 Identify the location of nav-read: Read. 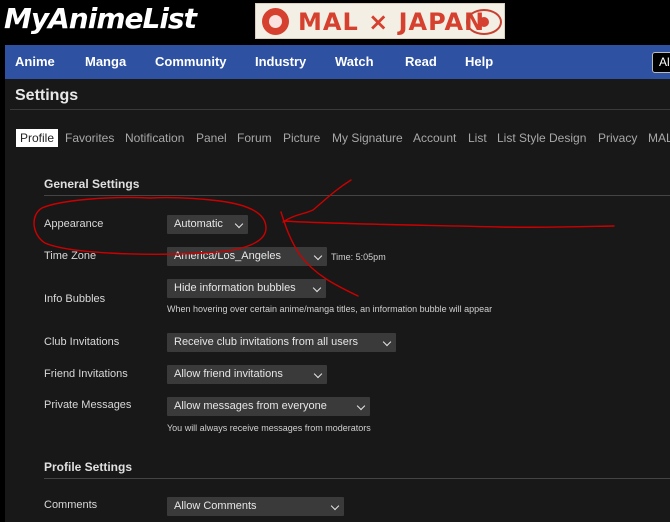
(421, 62).